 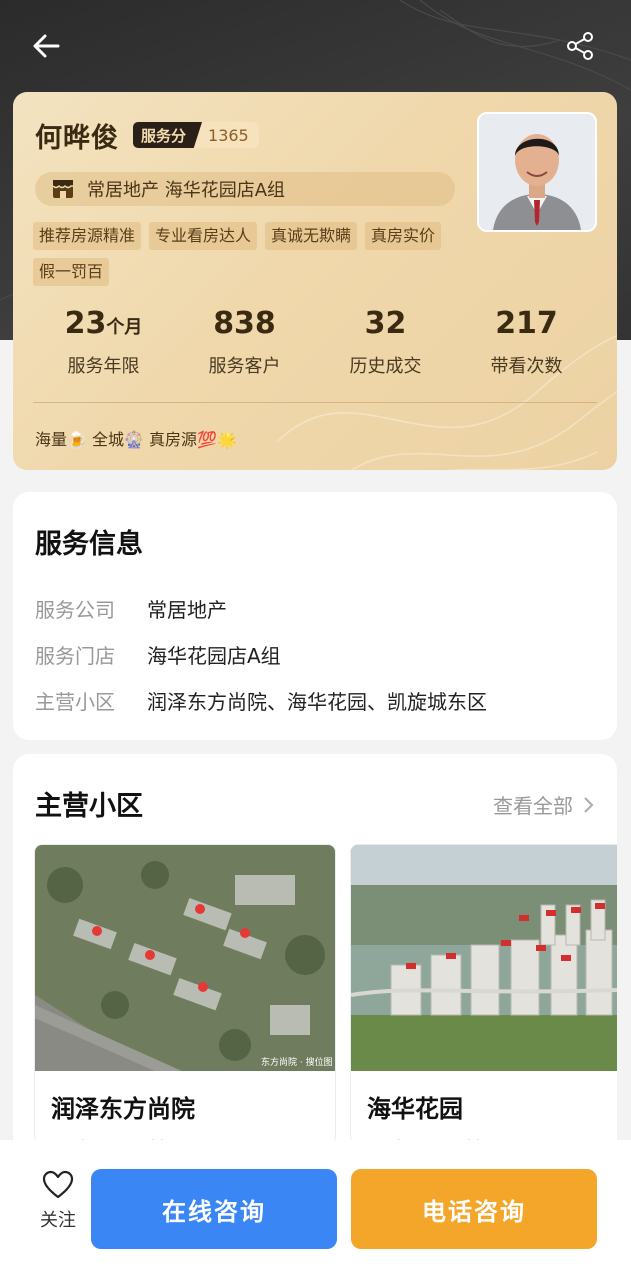 What do you see at coordinates (62, 189) in the screenshot?
I see `store-icon` at bounding box center [62, 189].